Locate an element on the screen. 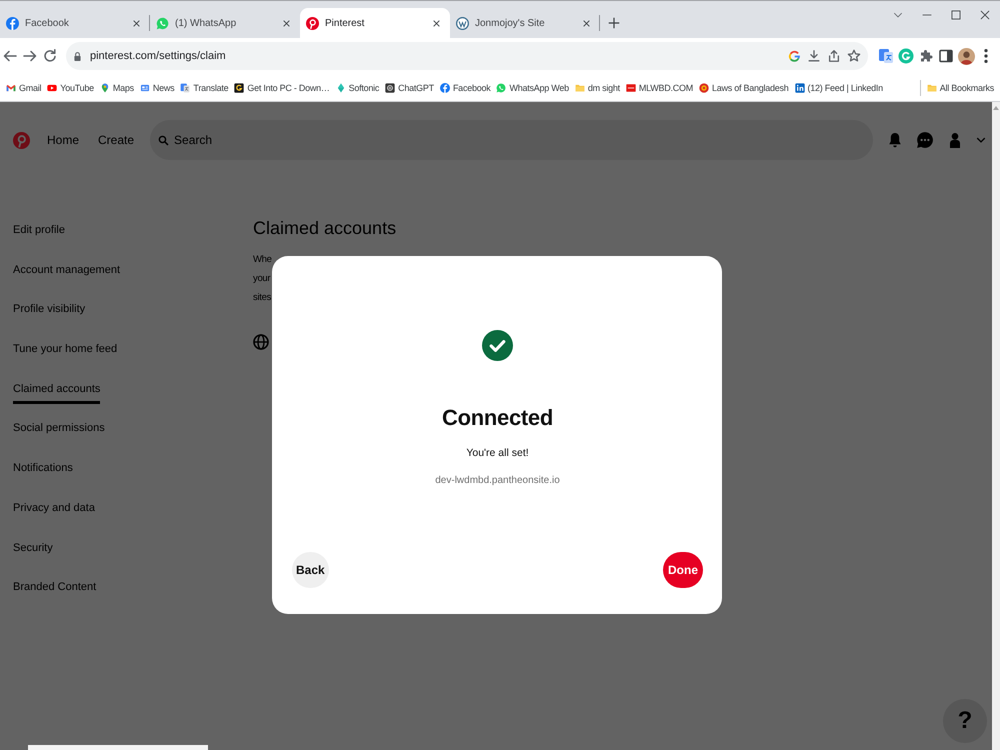 The width and height of the screenshot is (1000, 750). sidebar-link: Notifications is located at coordinates (43, 472).